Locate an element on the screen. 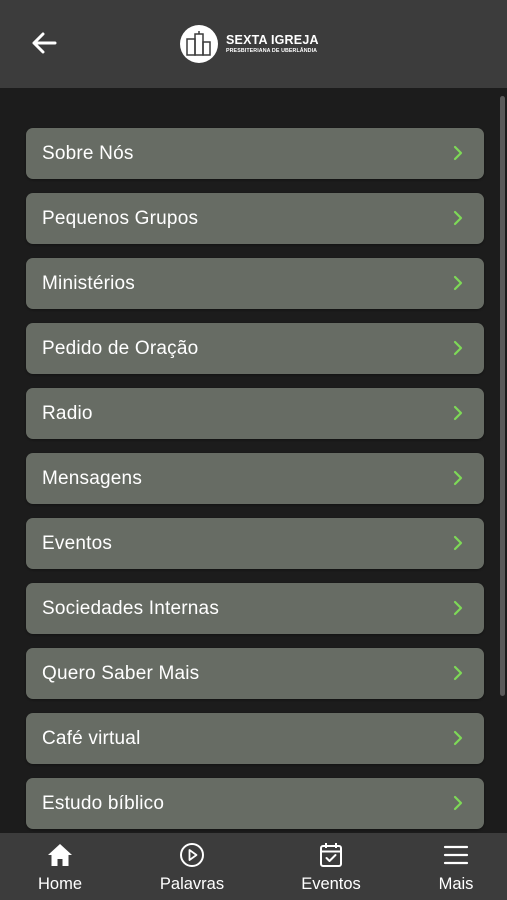  menu-item-label: Pedido de Oração is located at coordinates (120, 348).